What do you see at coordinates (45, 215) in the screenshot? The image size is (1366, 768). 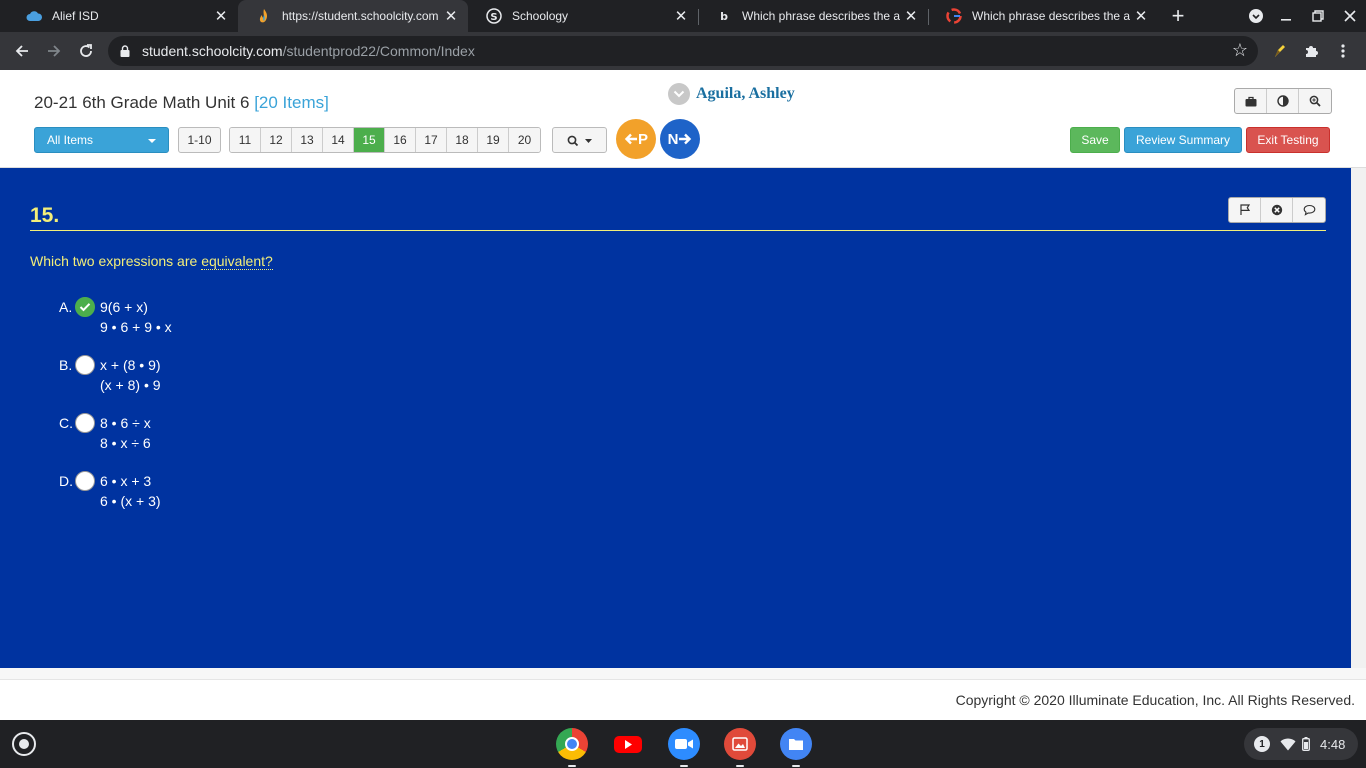 I see `question-number: 15.` at bounding box center [45, 215].